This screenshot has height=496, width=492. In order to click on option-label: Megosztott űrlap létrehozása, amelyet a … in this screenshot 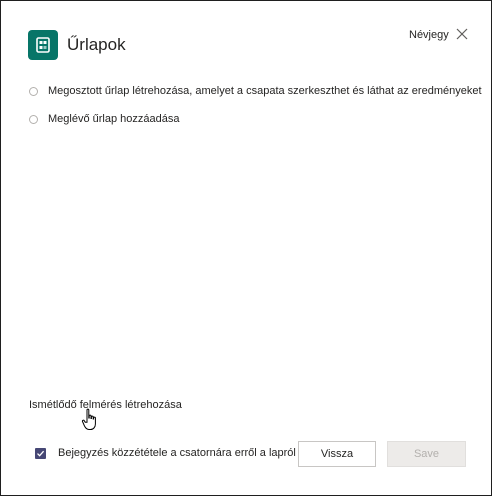, I will do `click(265, 91)`.